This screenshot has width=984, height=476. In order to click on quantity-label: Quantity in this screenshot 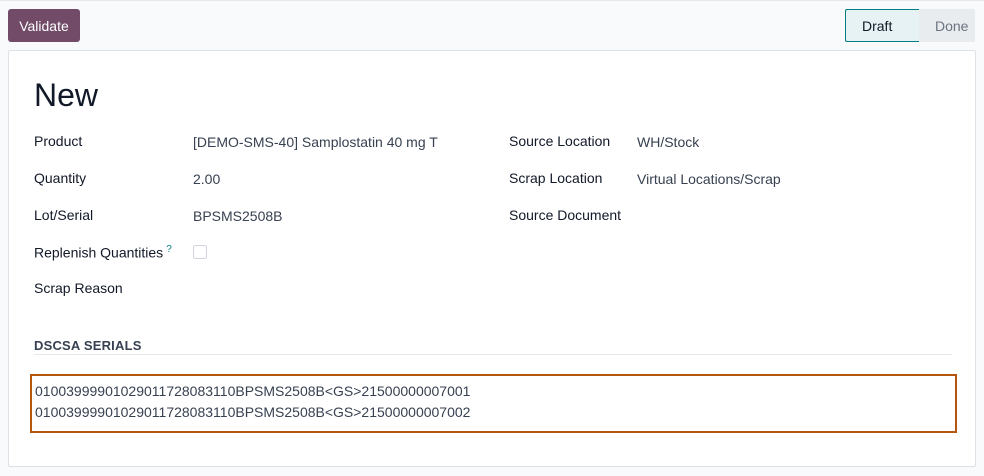, I will do `click(60, 178)`.